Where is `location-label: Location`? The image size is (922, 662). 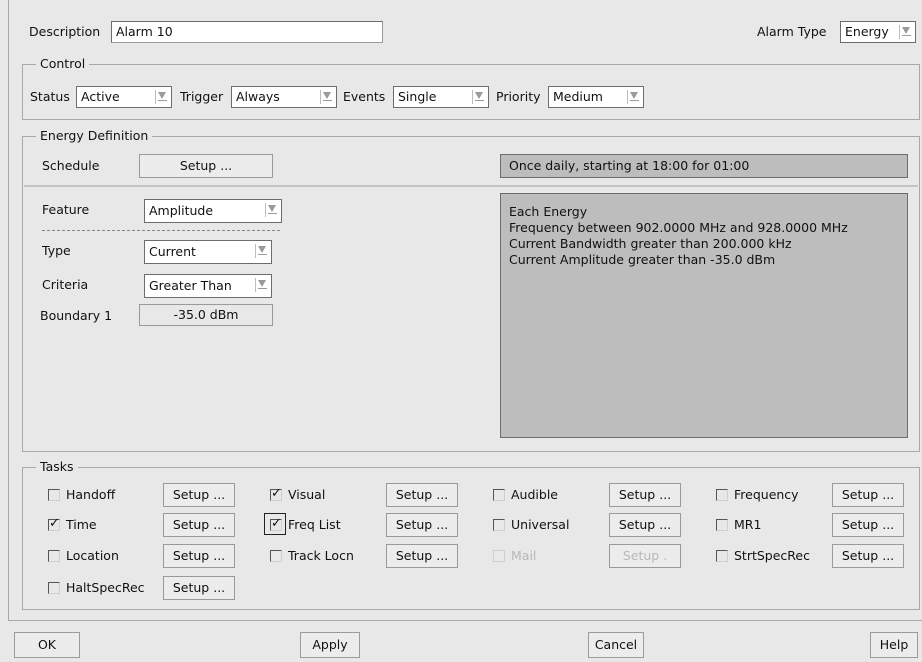
location-label: Location is located at coordinates (92, 555).